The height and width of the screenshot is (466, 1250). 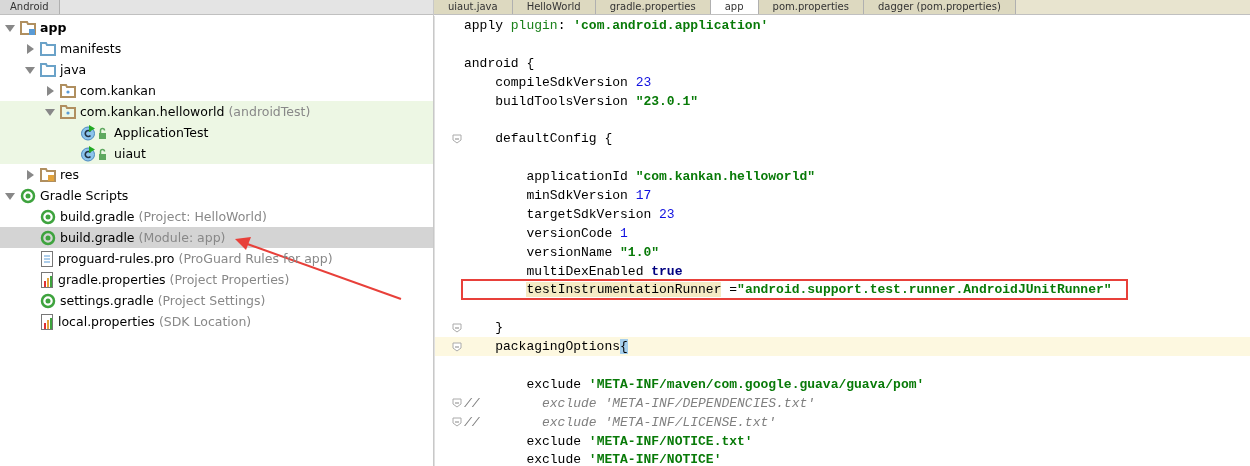 What do you see at coordinates (202, 216) in the screenshot?
I see `tree-item-detail: (Project: HelloWorld)` at bounding box center [202, 216].